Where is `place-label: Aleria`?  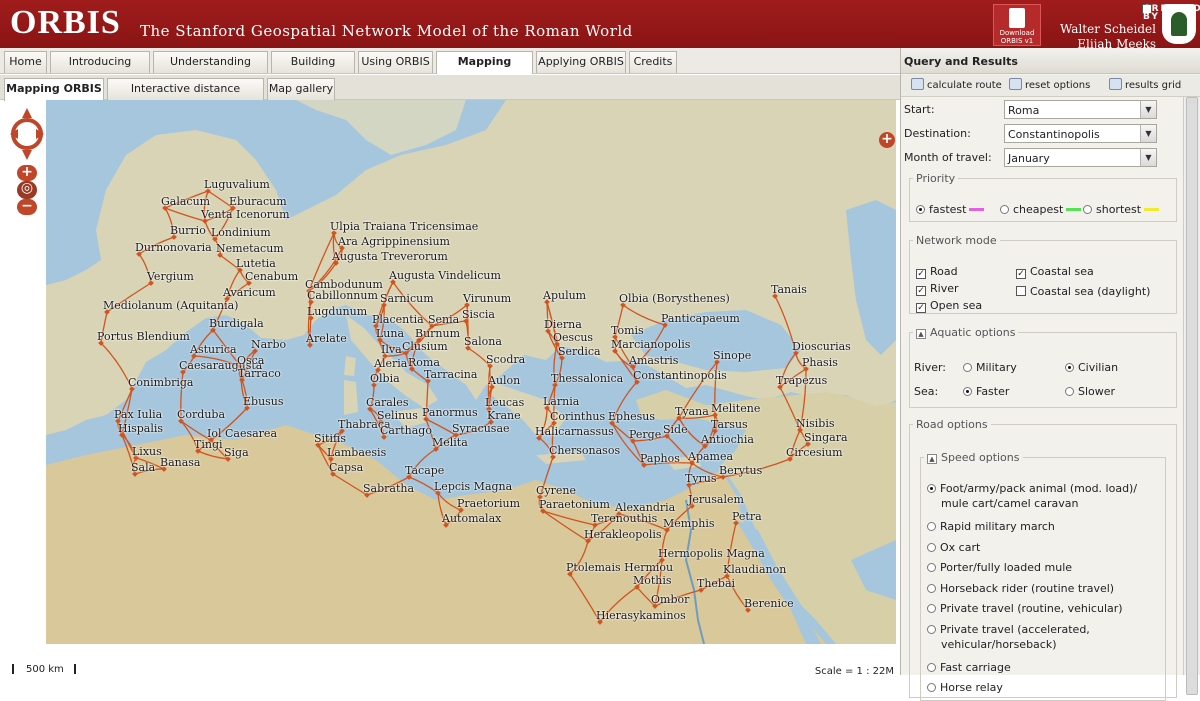
place-label: Aleria is located at coordinates (390, 363).